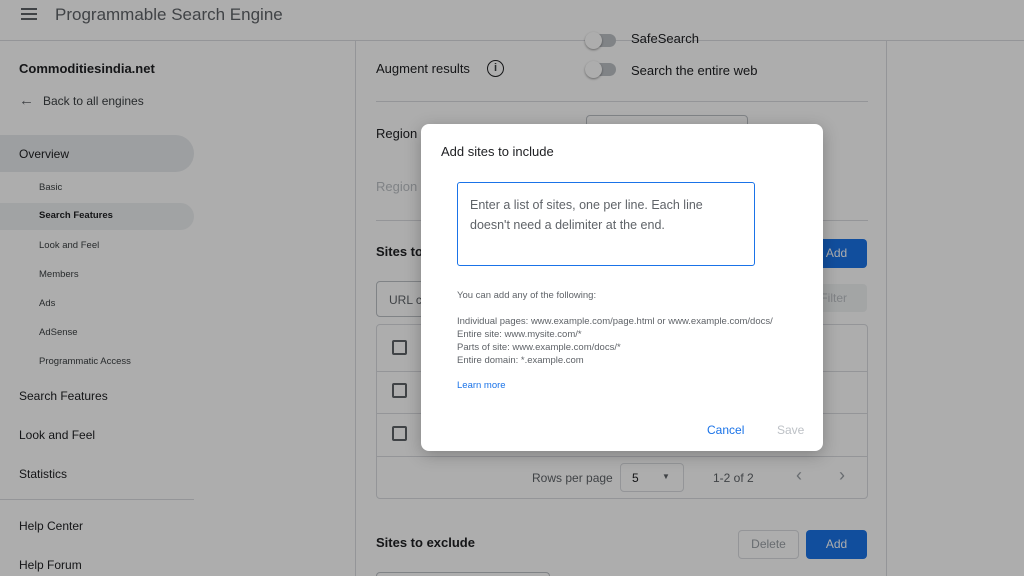  I want to click on sites-textarea, so click(606, 224).